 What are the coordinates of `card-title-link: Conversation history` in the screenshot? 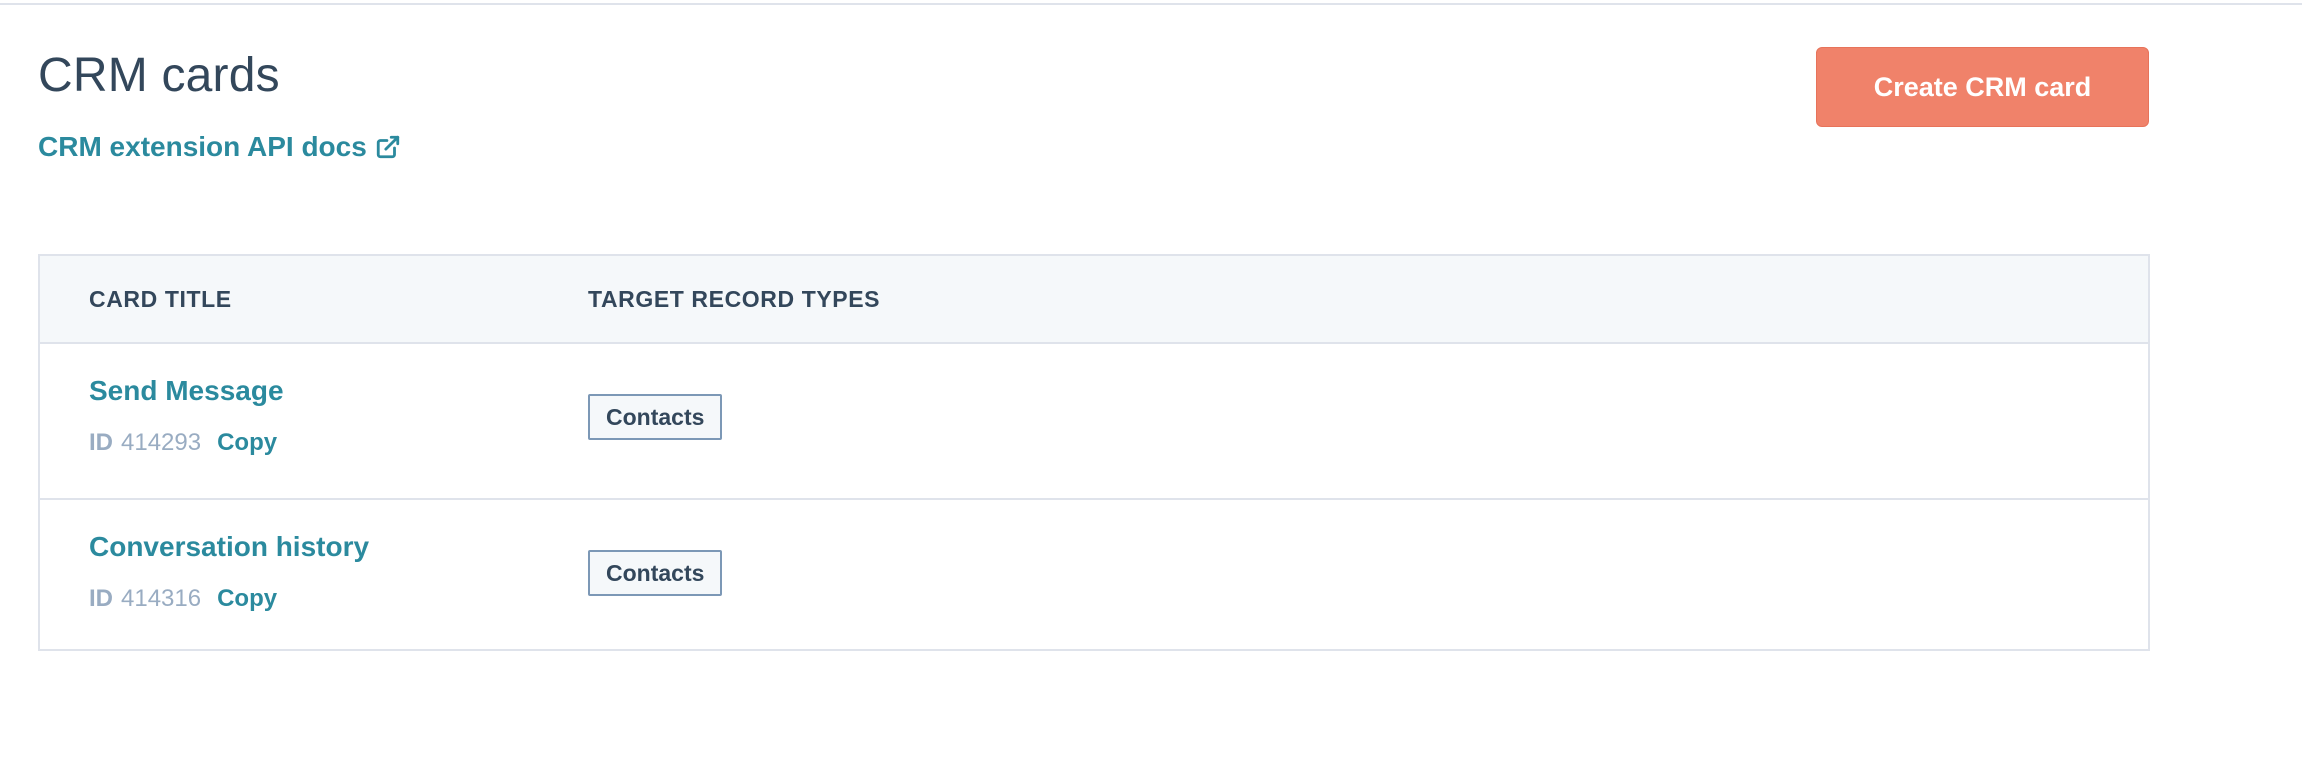 It's located at (229, 547).